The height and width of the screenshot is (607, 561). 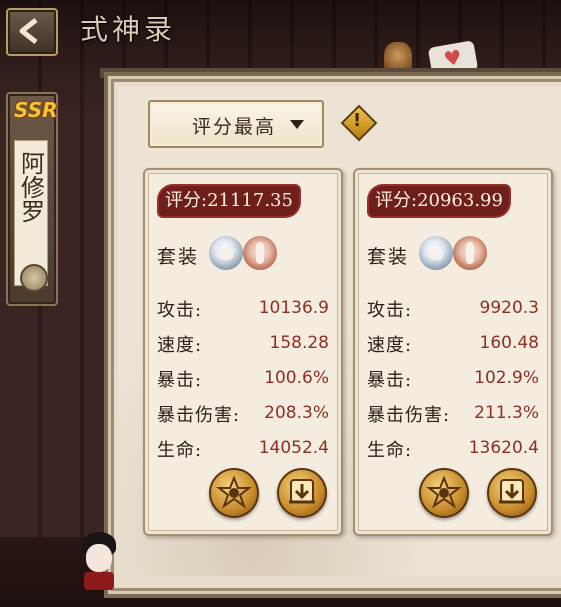 I want to click on chevron-left-icon, so click(x=28, y=31).